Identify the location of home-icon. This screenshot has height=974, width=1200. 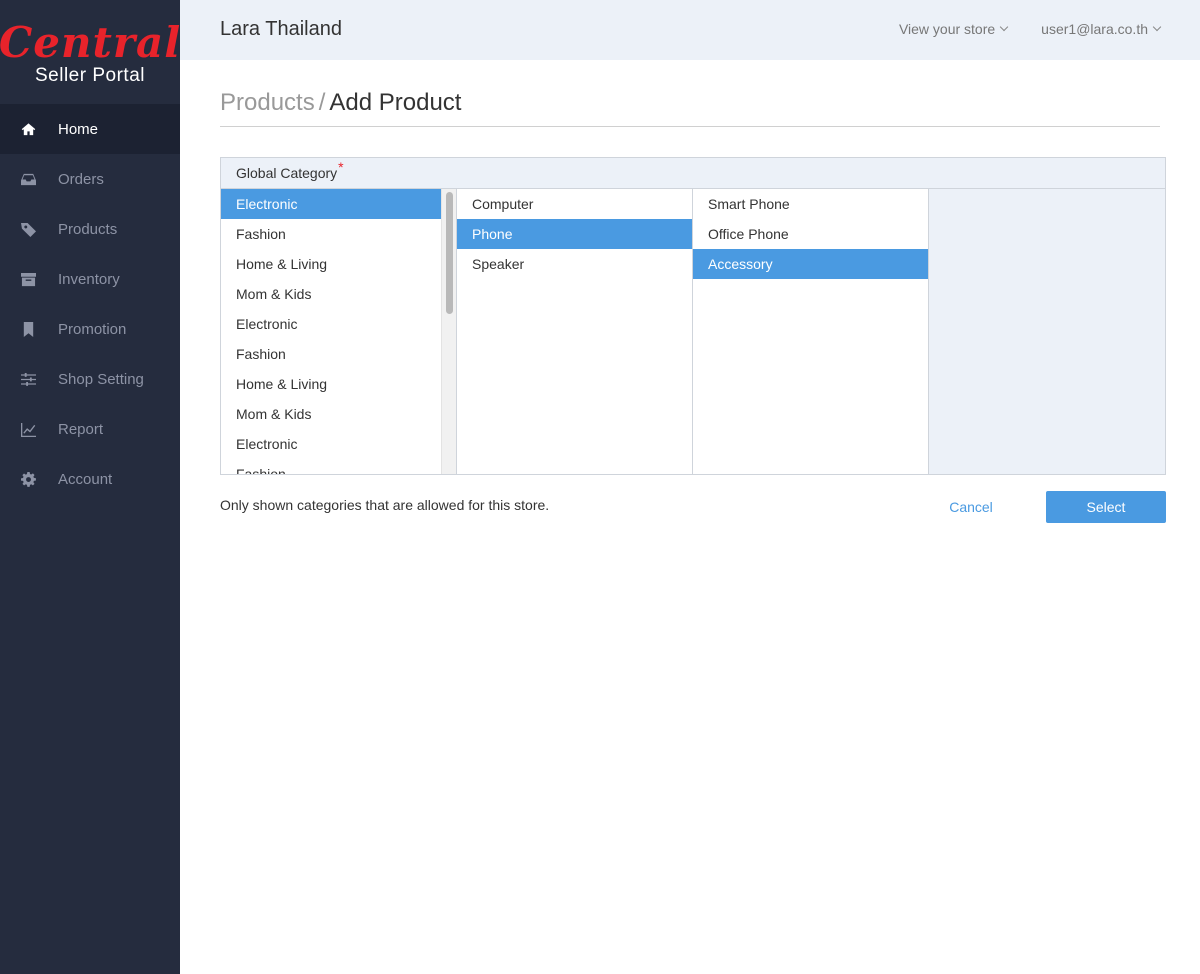
(28, 129).